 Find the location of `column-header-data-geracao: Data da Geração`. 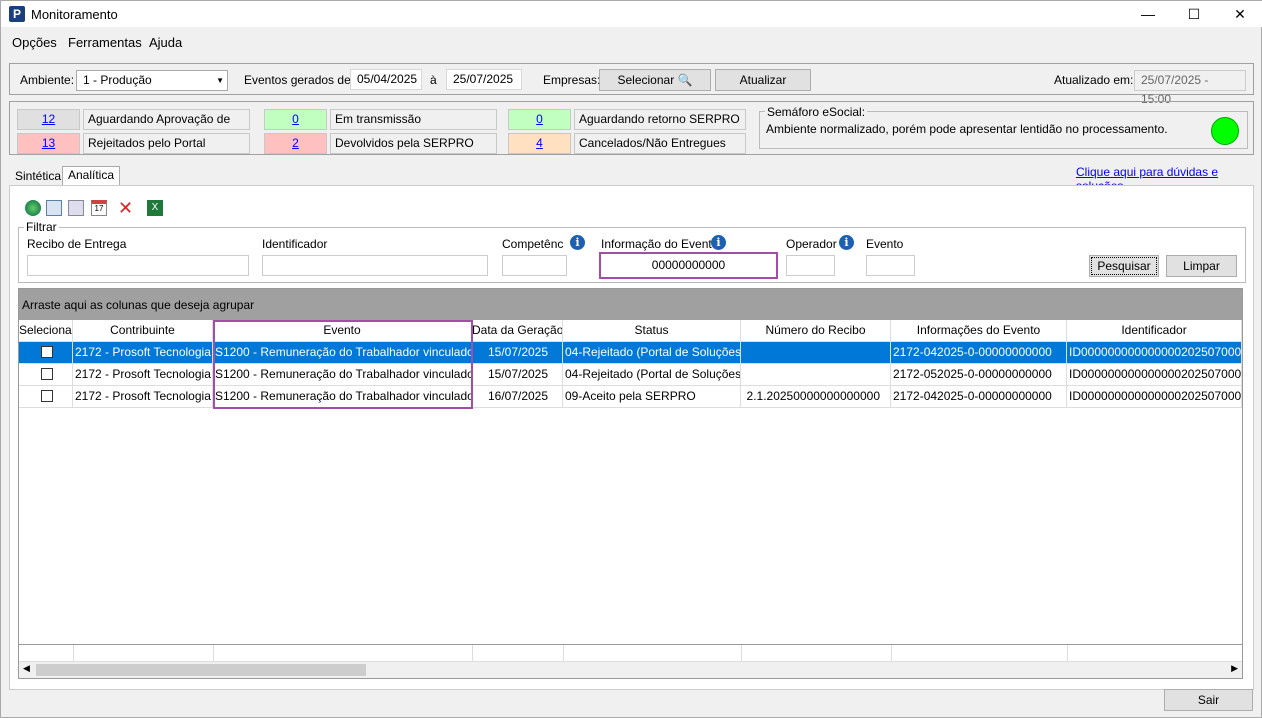

column-header-data-geracao: Data da Geração is located at coordinates (517, 331).